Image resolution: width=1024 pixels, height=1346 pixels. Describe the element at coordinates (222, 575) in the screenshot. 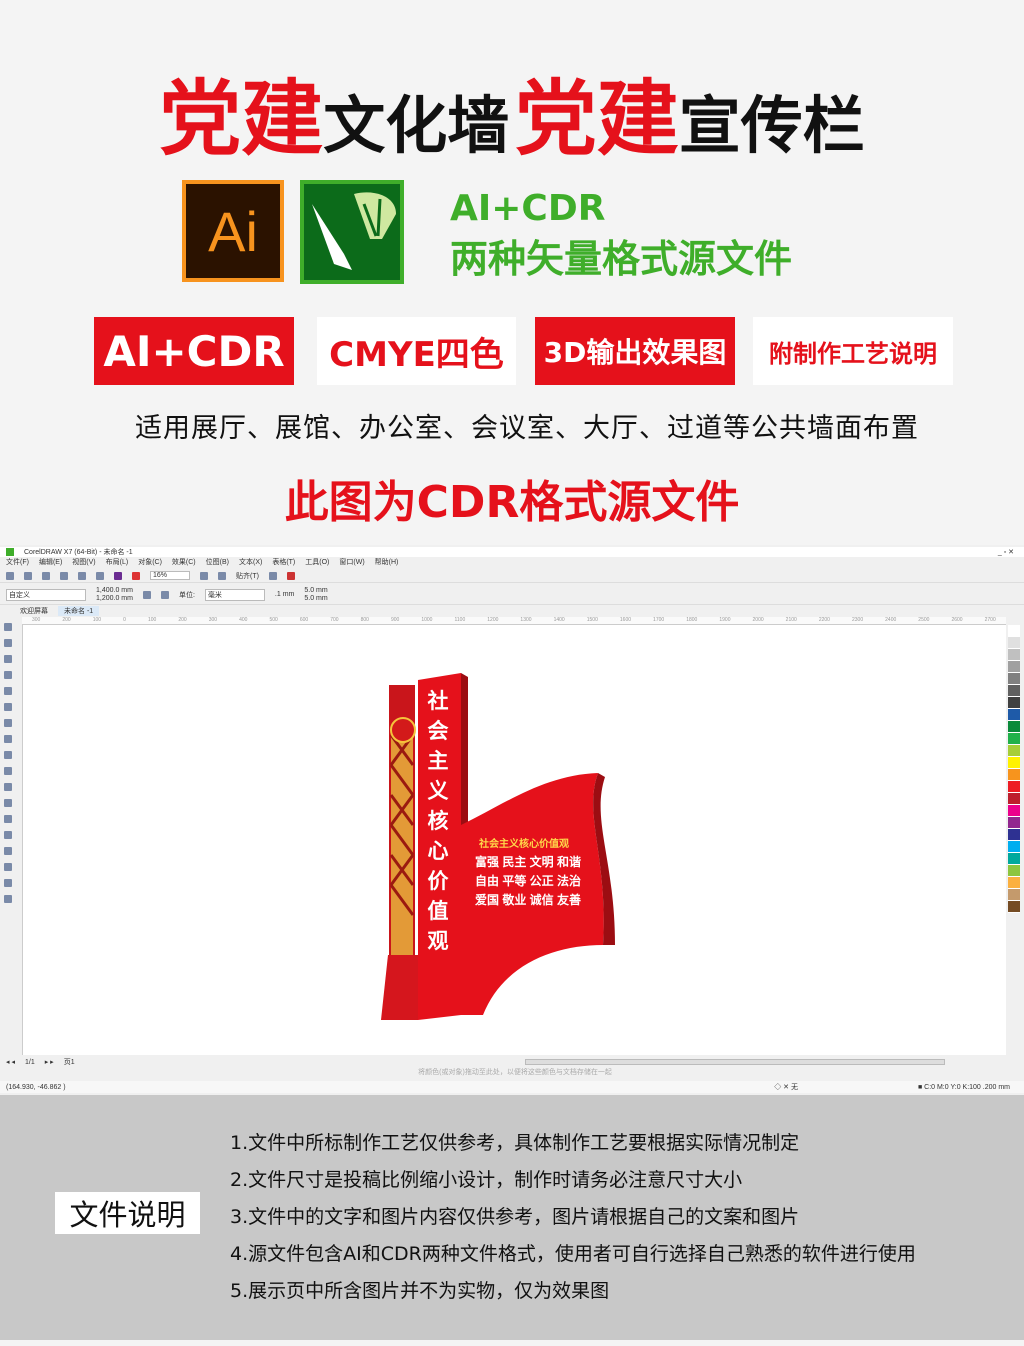

I see `rulers-icon` at that location.